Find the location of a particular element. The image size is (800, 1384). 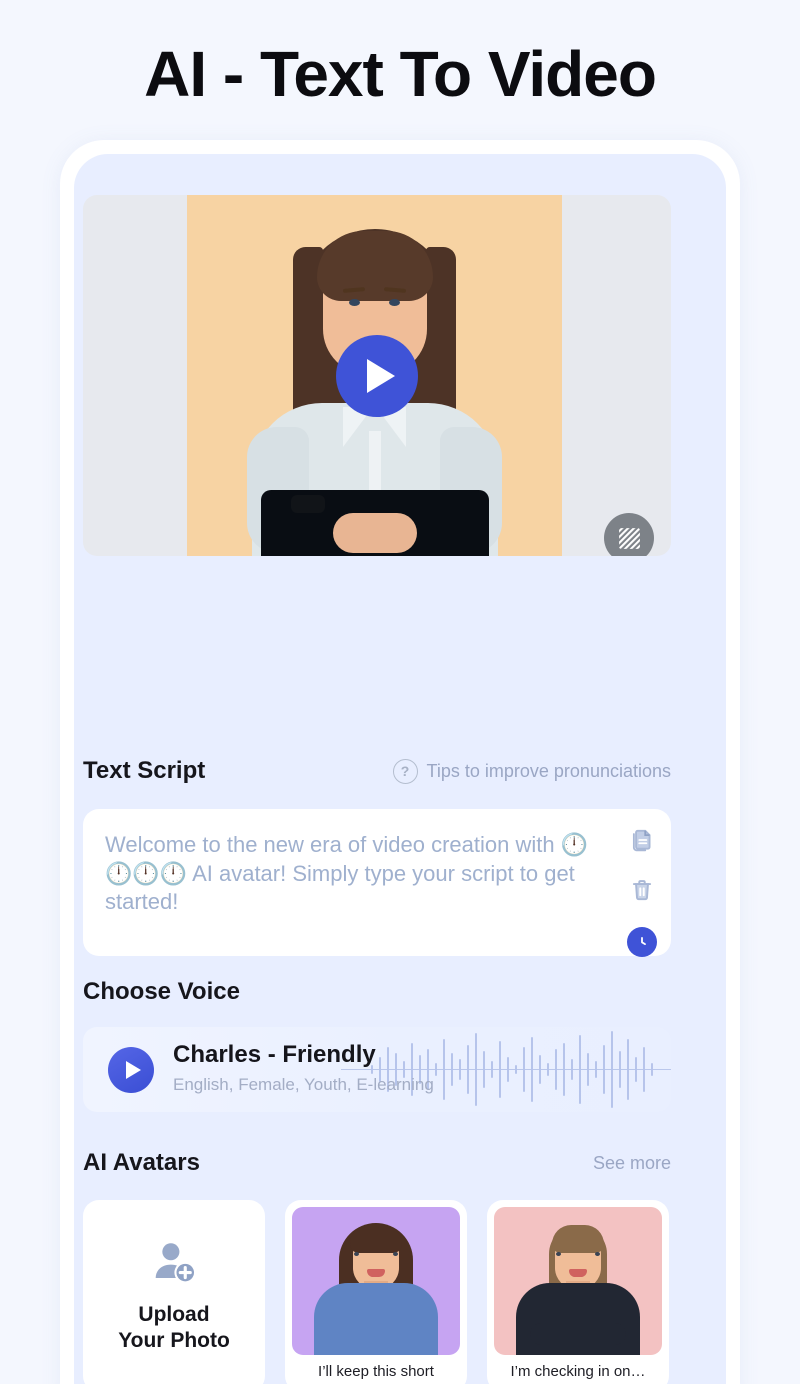

choose-voice-title: Choose Voice is located at coordinates (161, 991).